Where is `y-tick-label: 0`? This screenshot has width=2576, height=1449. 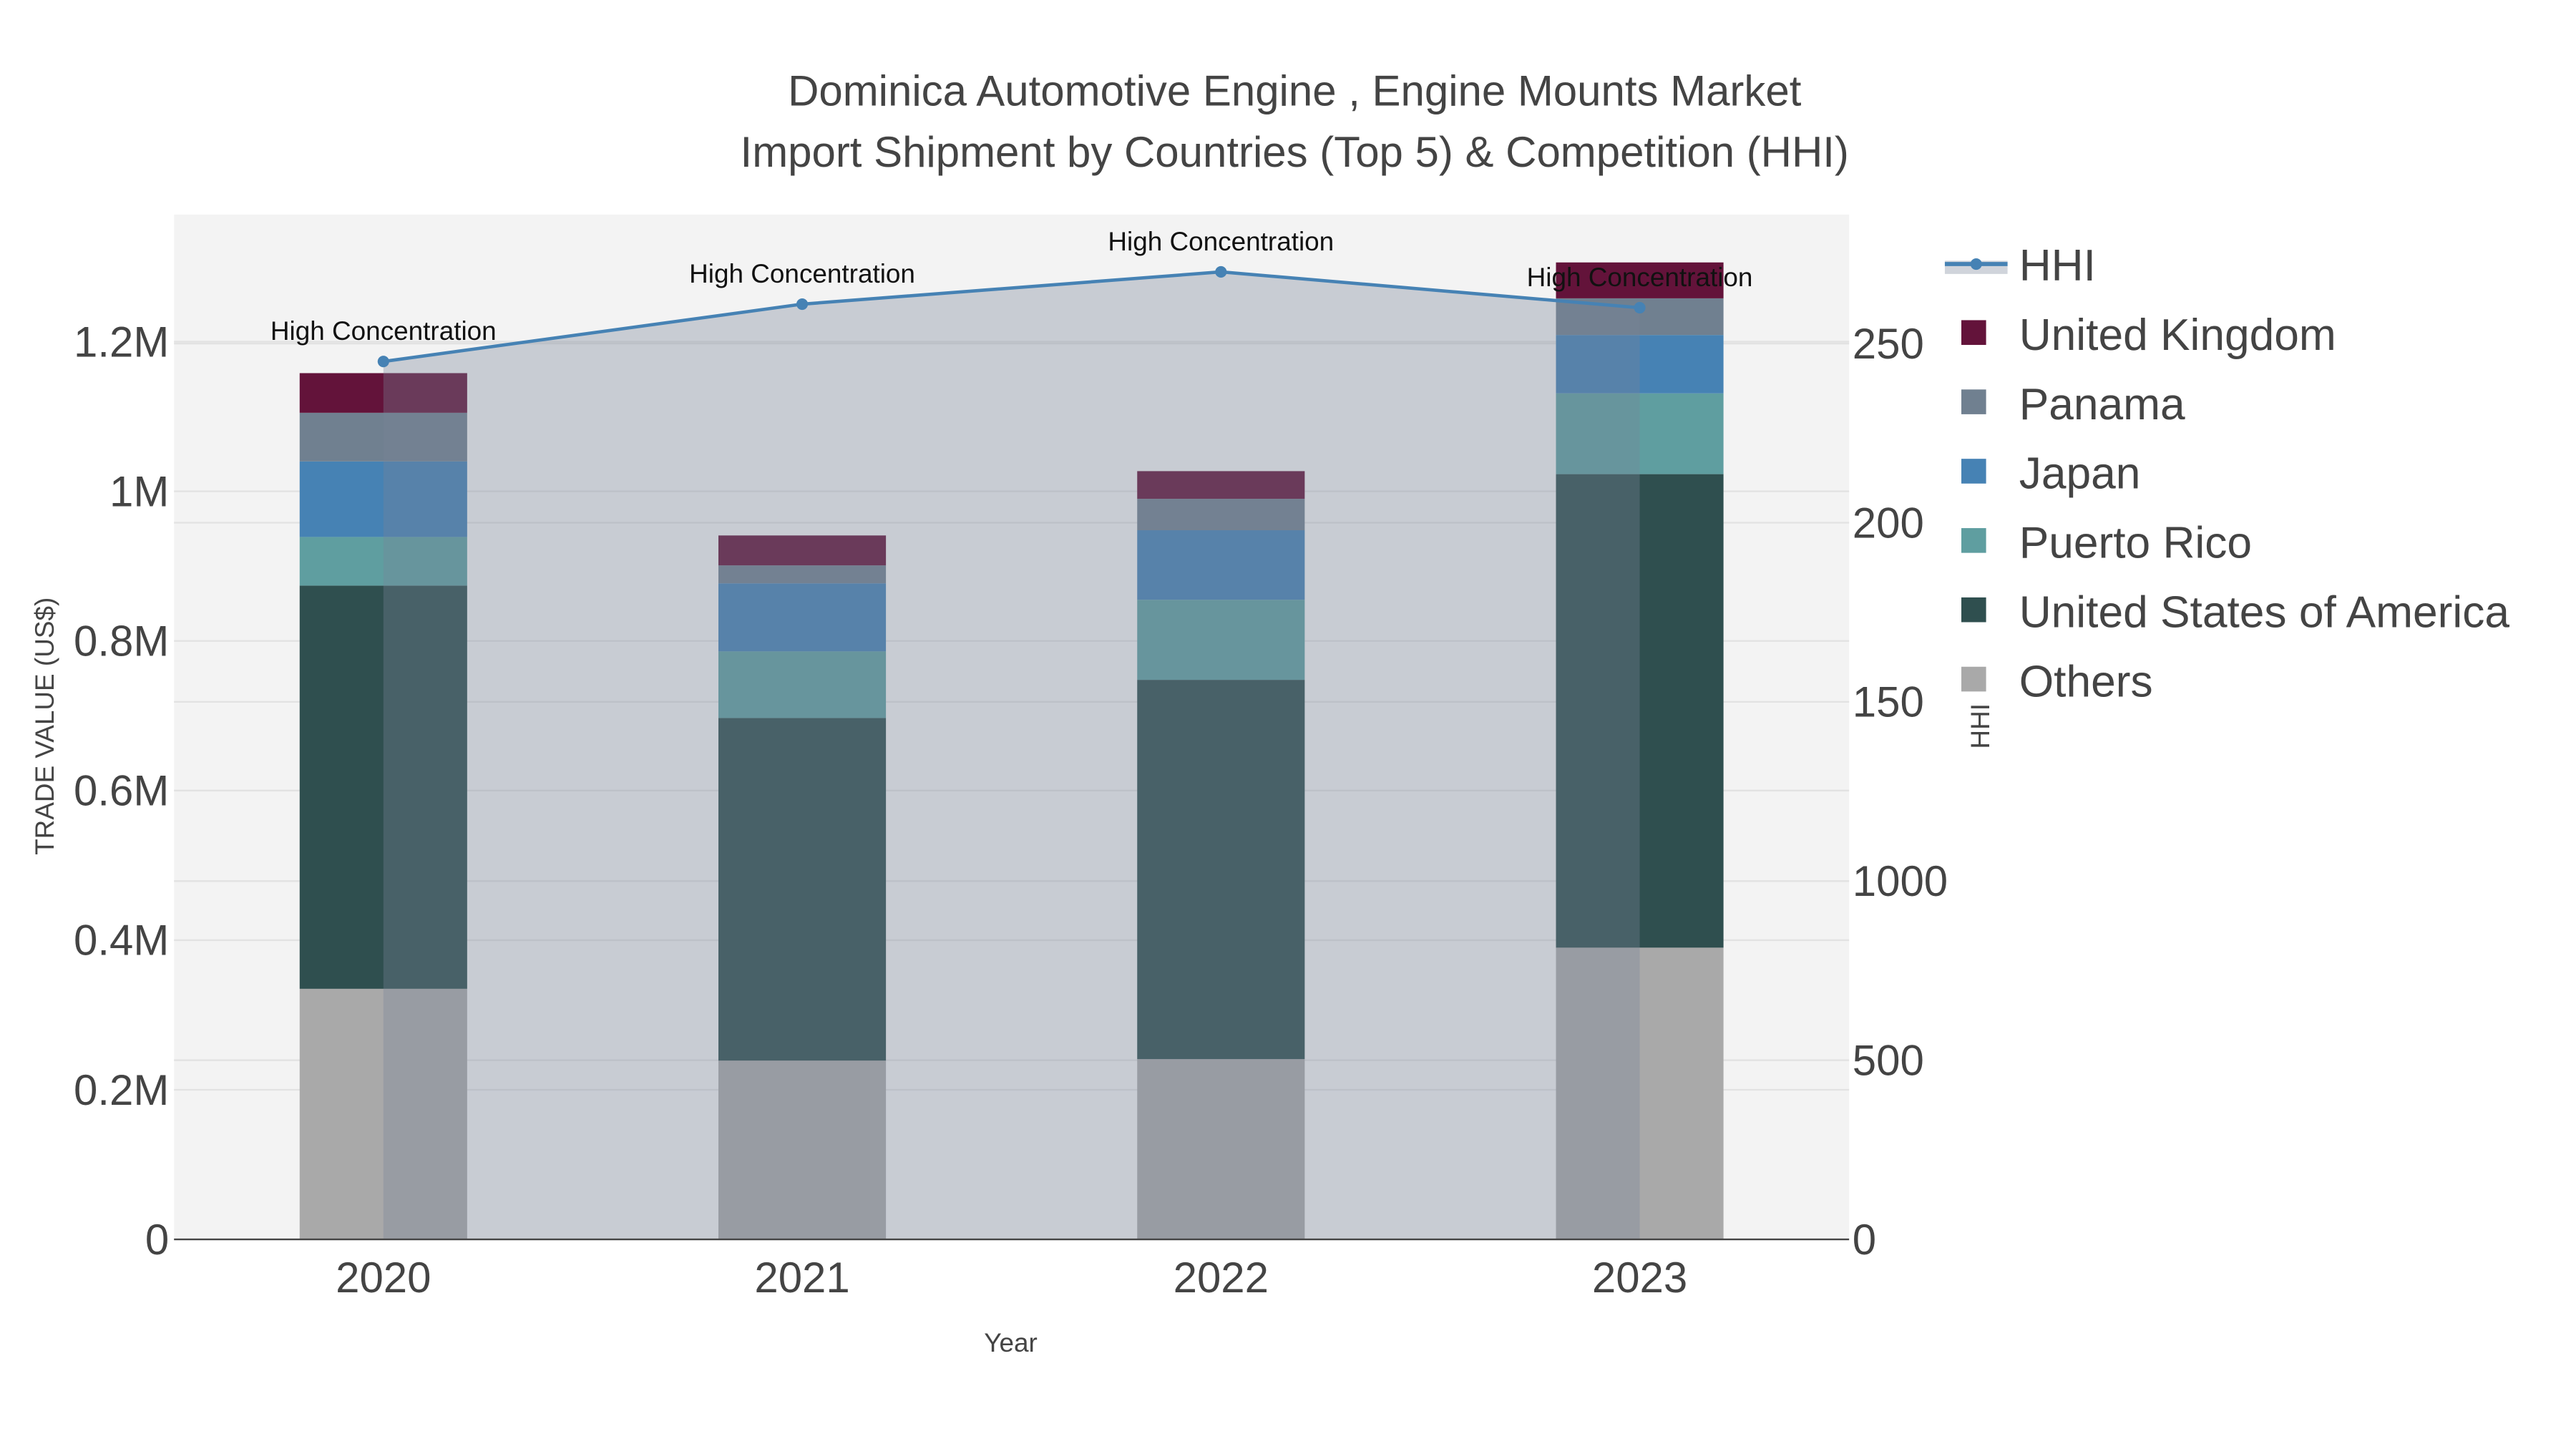
y-tick-label: 0 is located at coordinates (157, 1240).